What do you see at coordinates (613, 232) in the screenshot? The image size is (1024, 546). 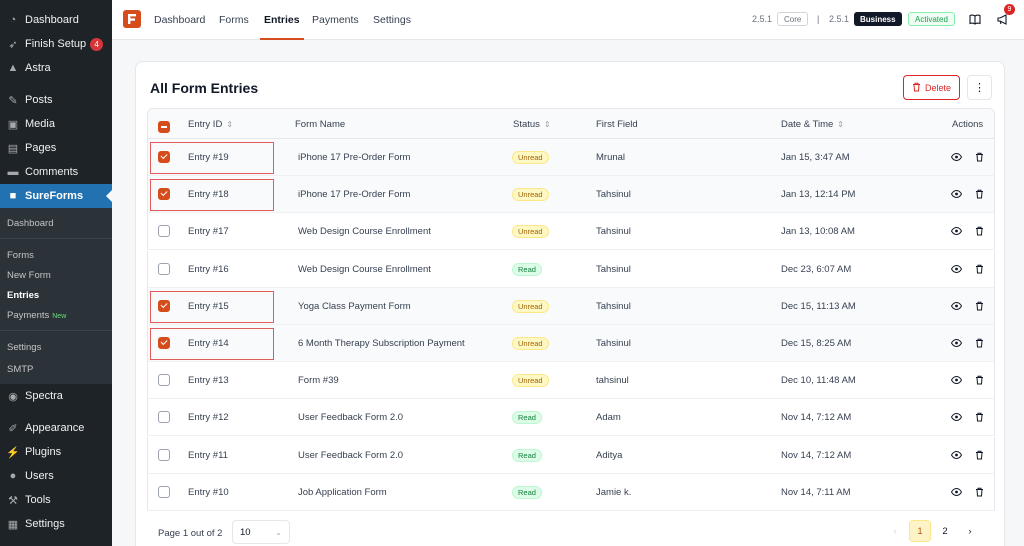 I see `first-field: Tahsinul` at bounding box center [613, 232].